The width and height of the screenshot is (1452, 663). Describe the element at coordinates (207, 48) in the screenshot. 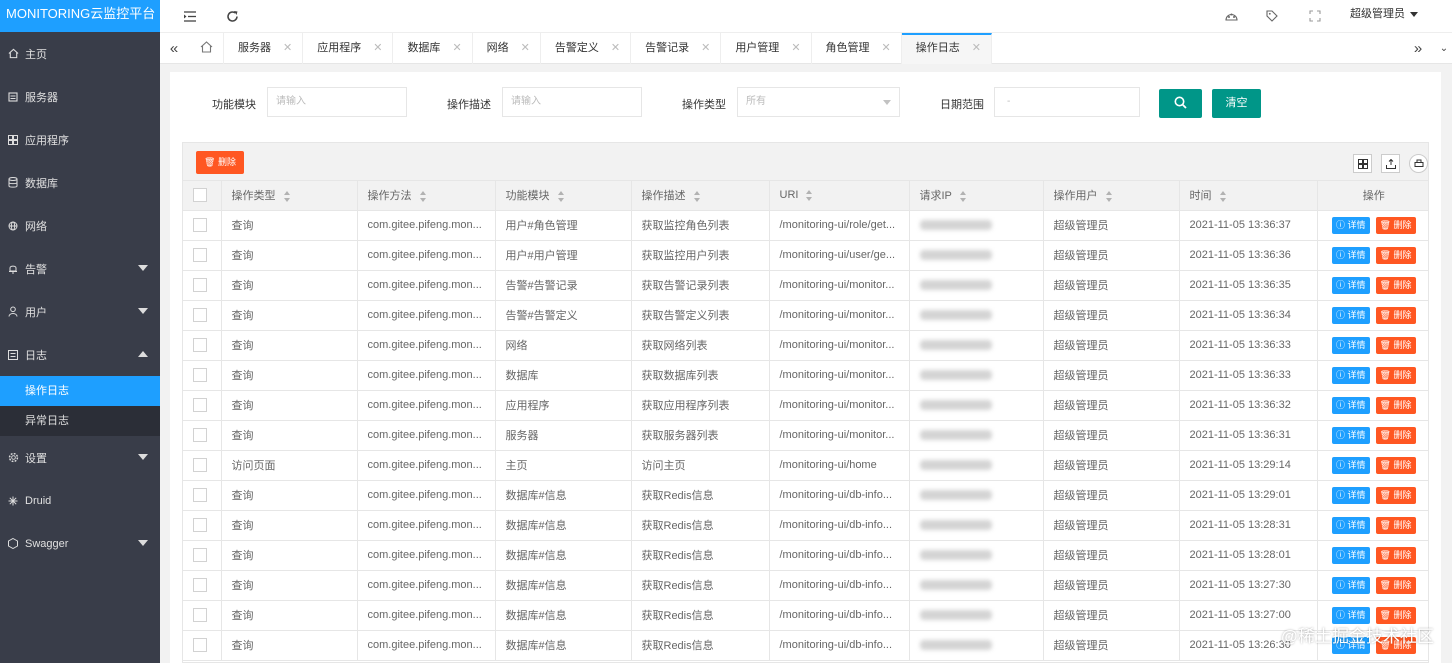

I see `tab-home` at that location.